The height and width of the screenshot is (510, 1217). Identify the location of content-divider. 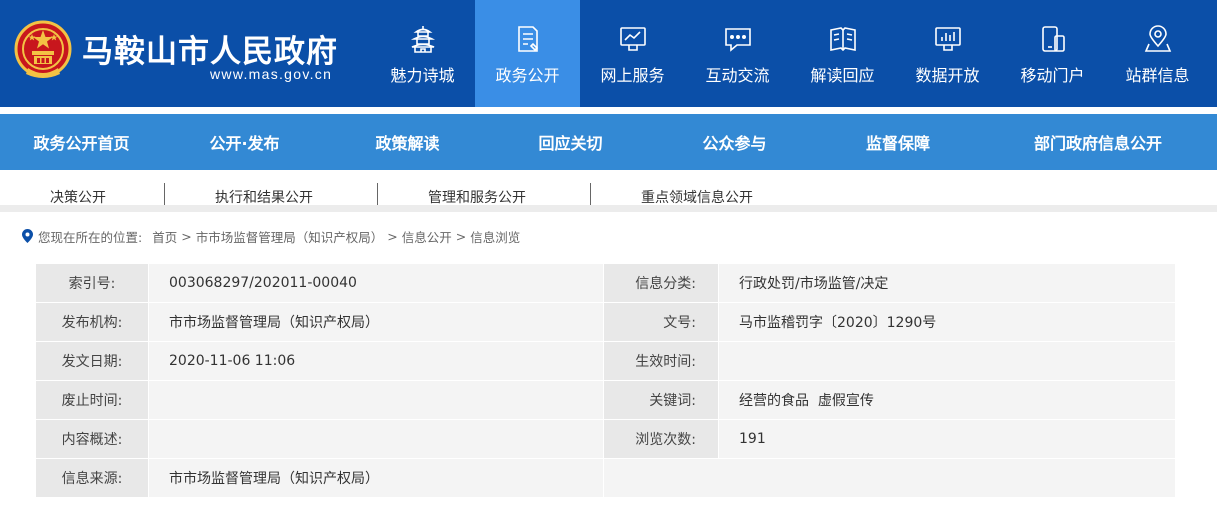
(608, 208).